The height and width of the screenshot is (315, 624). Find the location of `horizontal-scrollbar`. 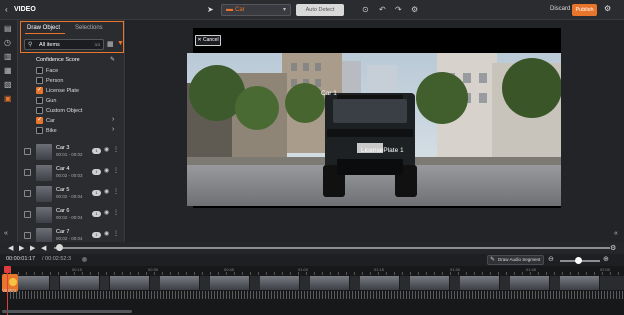

horizontal-scrollbar is located at coordinates (67, 311).